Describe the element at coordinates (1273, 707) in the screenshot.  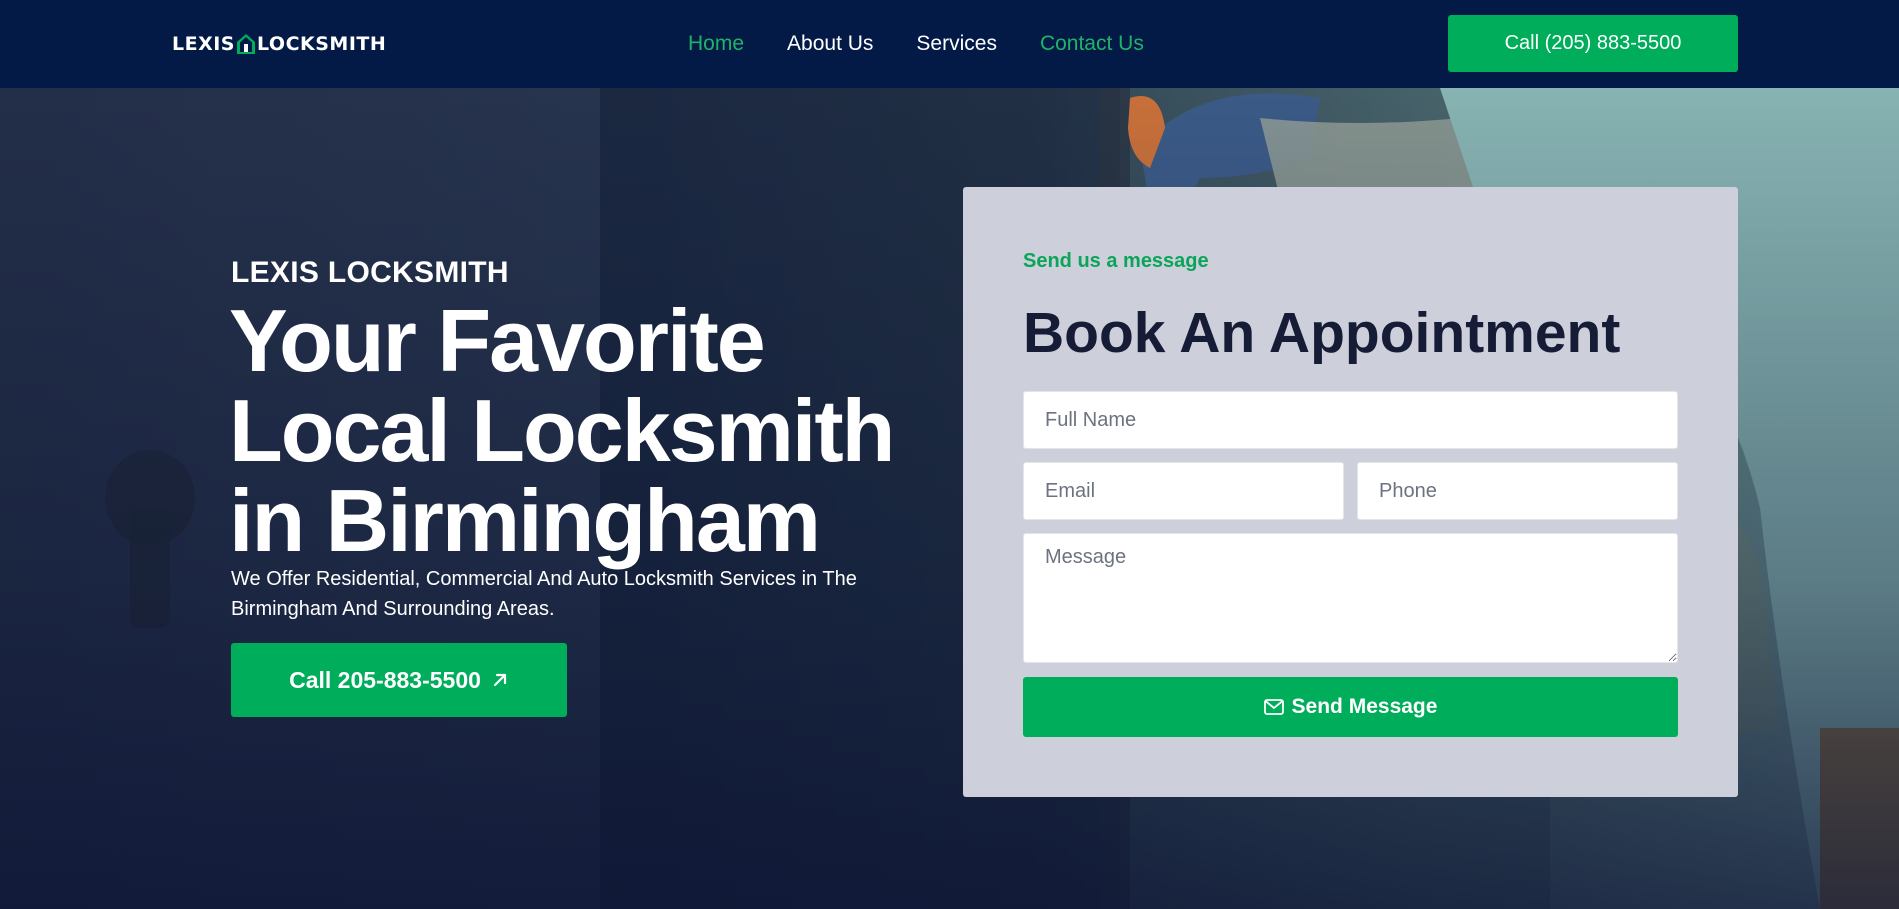
I see `envelope-icon` at that location.